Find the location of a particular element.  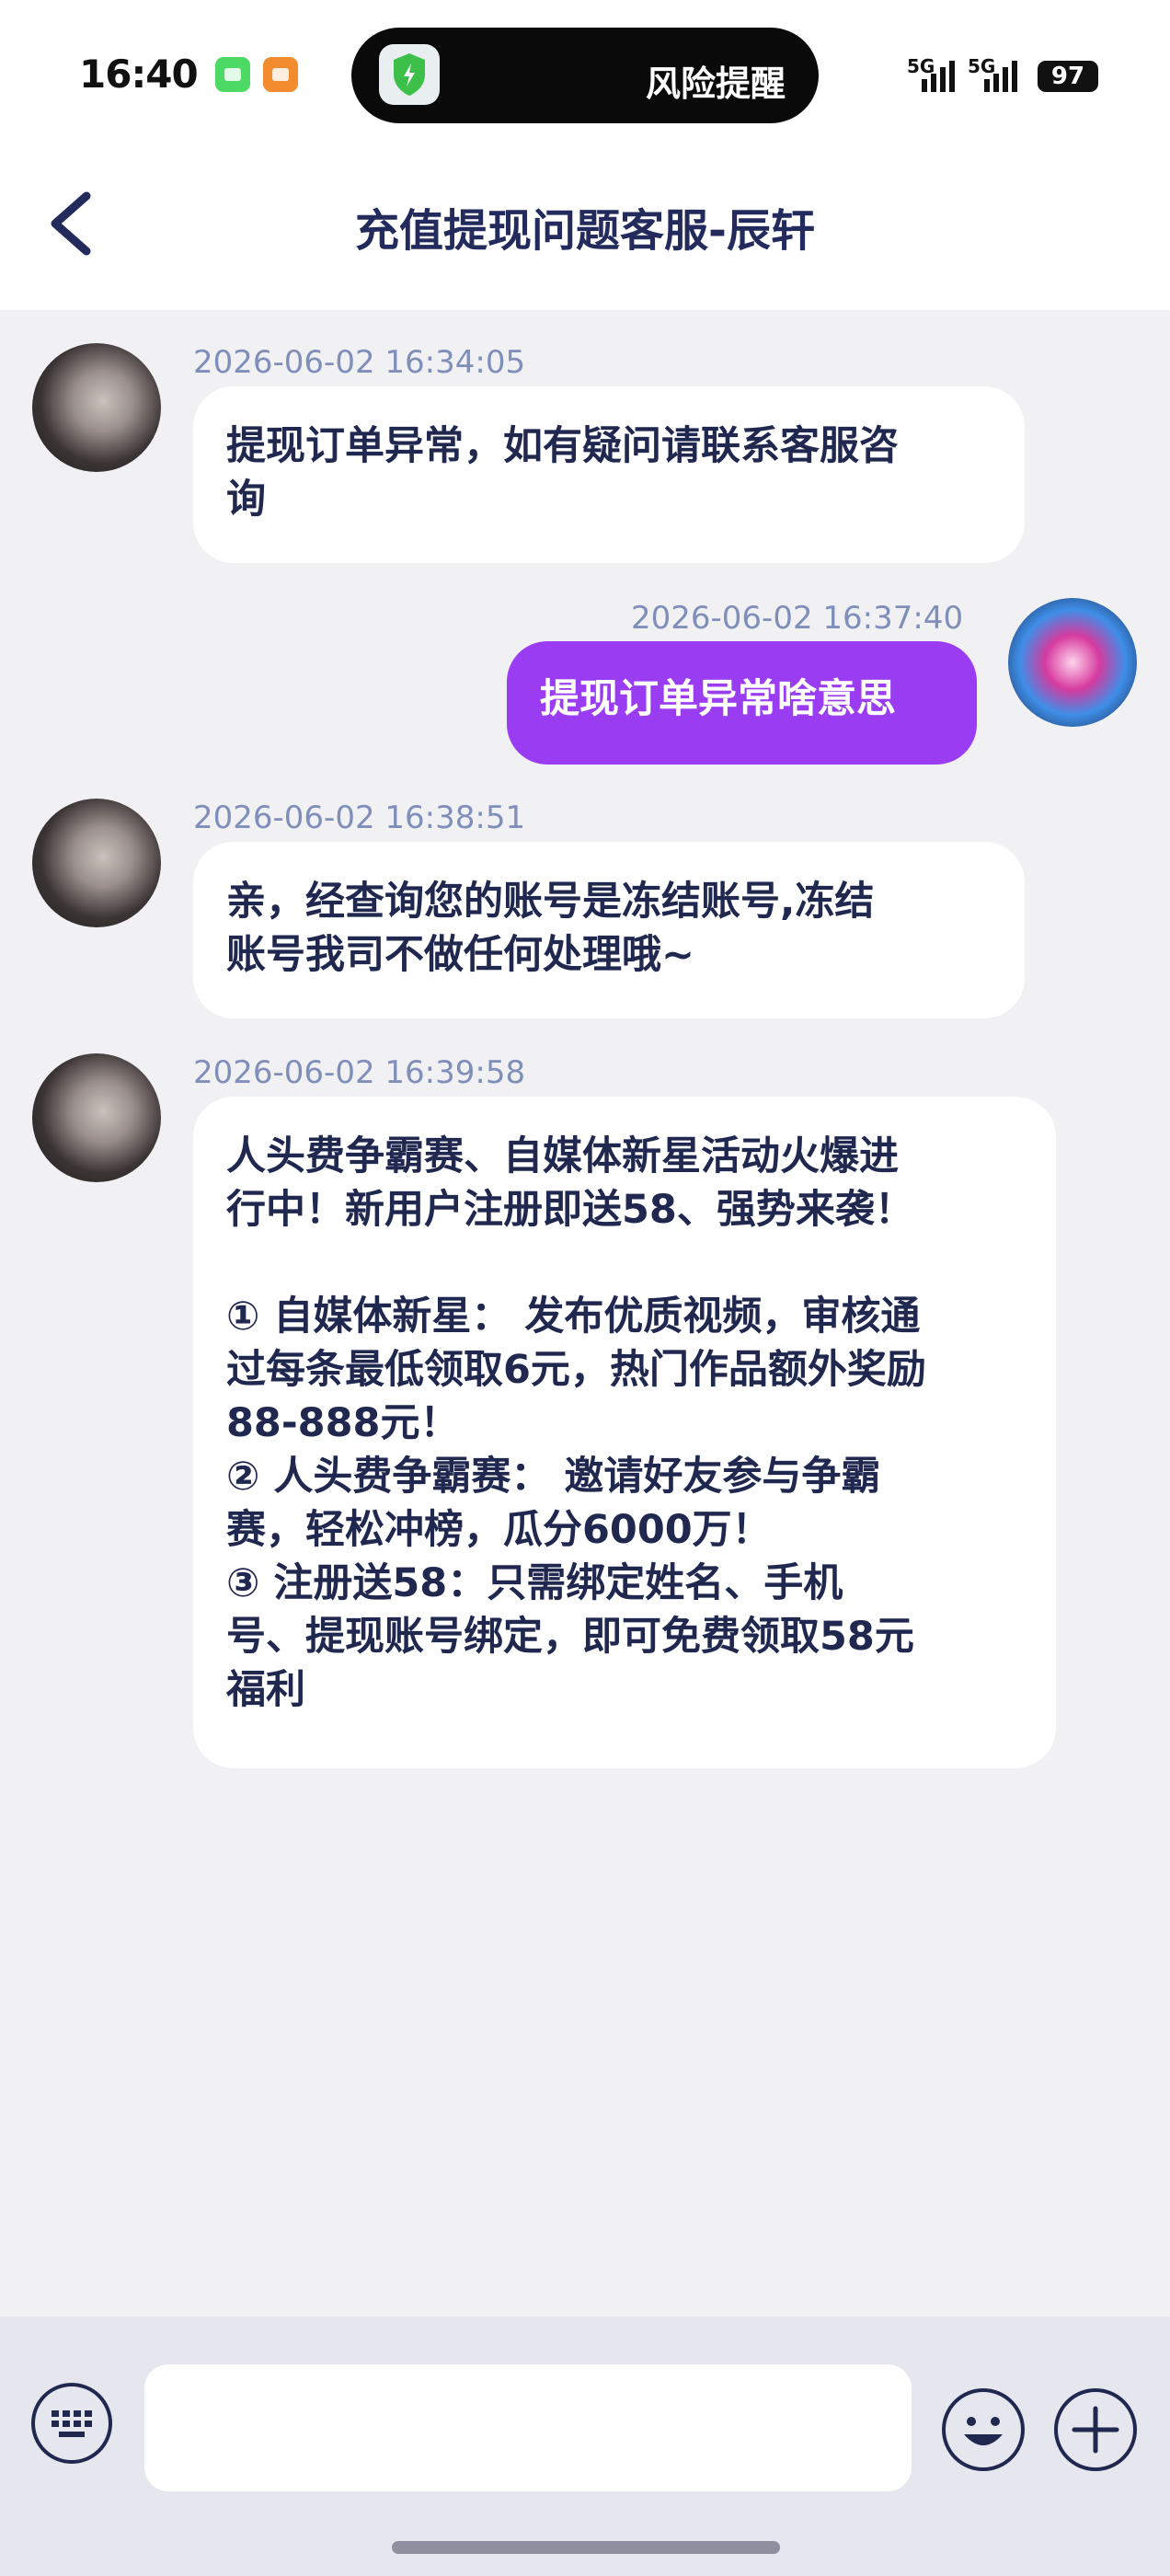

battery-indicator: 97 is located at coordinates (1068, 76).